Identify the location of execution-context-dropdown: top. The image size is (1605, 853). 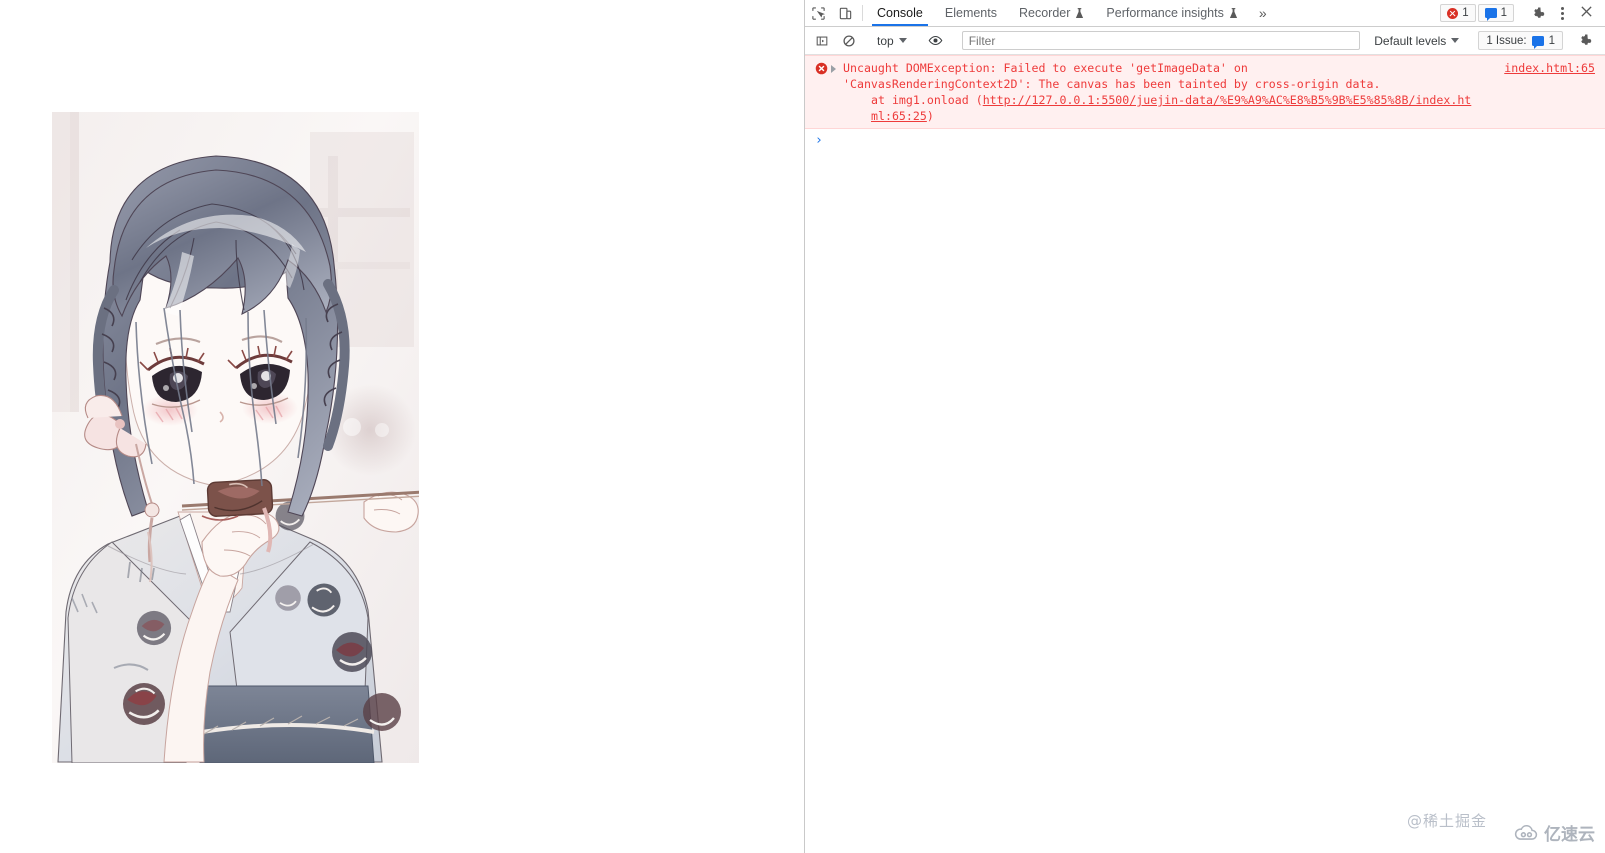
(892, 41).